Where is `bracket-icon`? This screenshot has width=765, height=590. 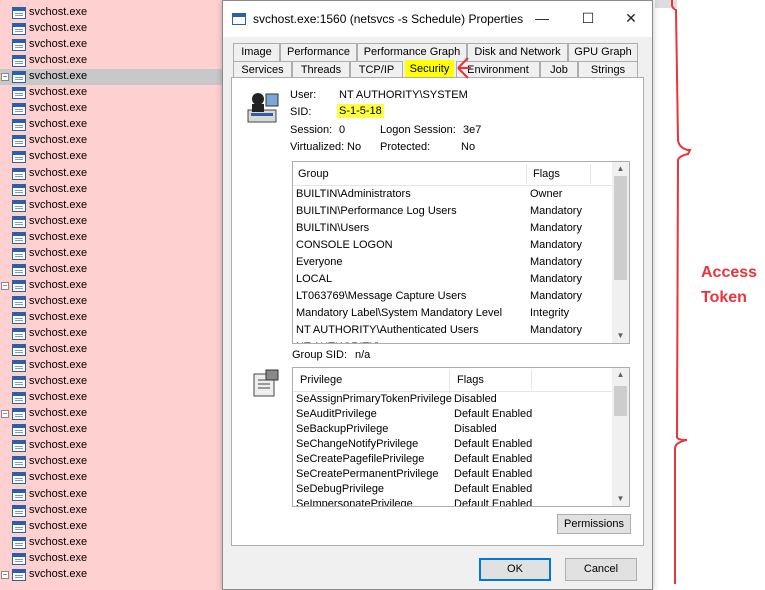 bracket-icon is located at coordinates (681, 292).